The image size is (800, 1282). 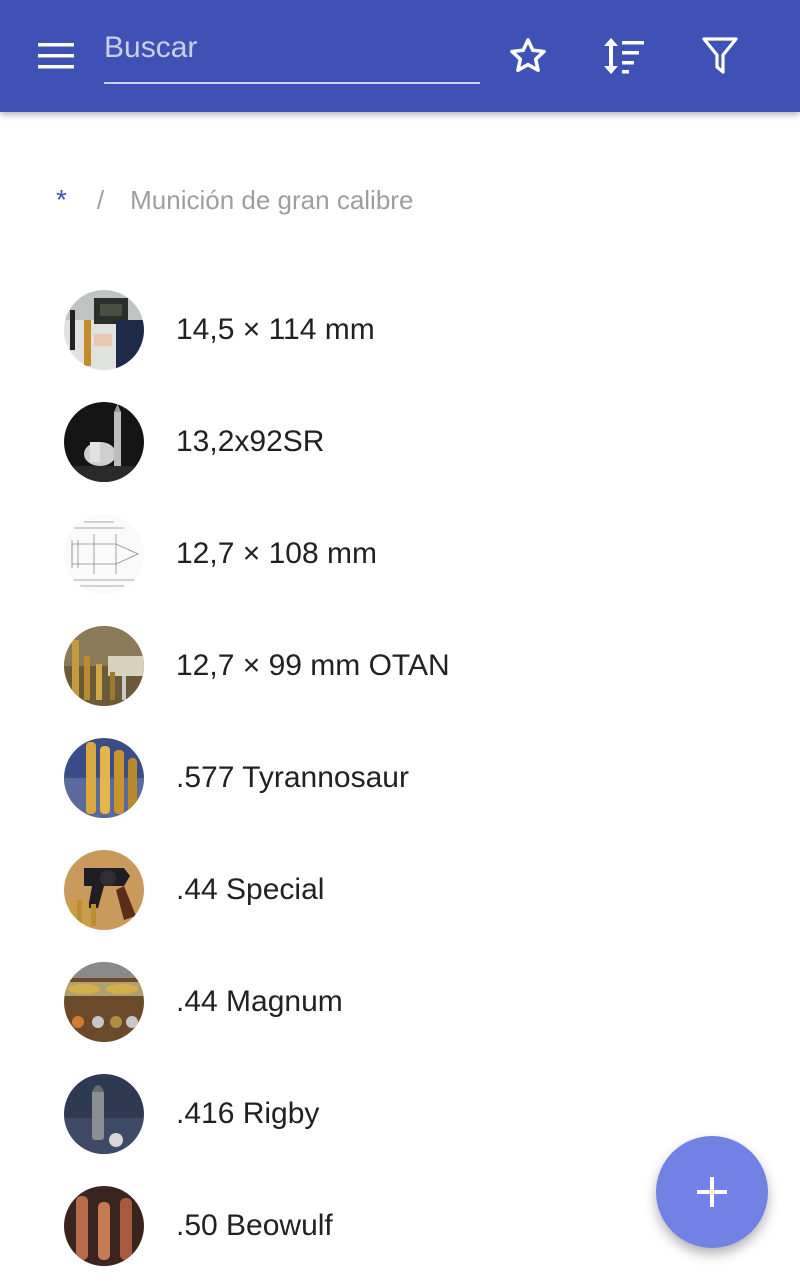 I want to click on item-label: .44 Special, so click(x=250, y=889).